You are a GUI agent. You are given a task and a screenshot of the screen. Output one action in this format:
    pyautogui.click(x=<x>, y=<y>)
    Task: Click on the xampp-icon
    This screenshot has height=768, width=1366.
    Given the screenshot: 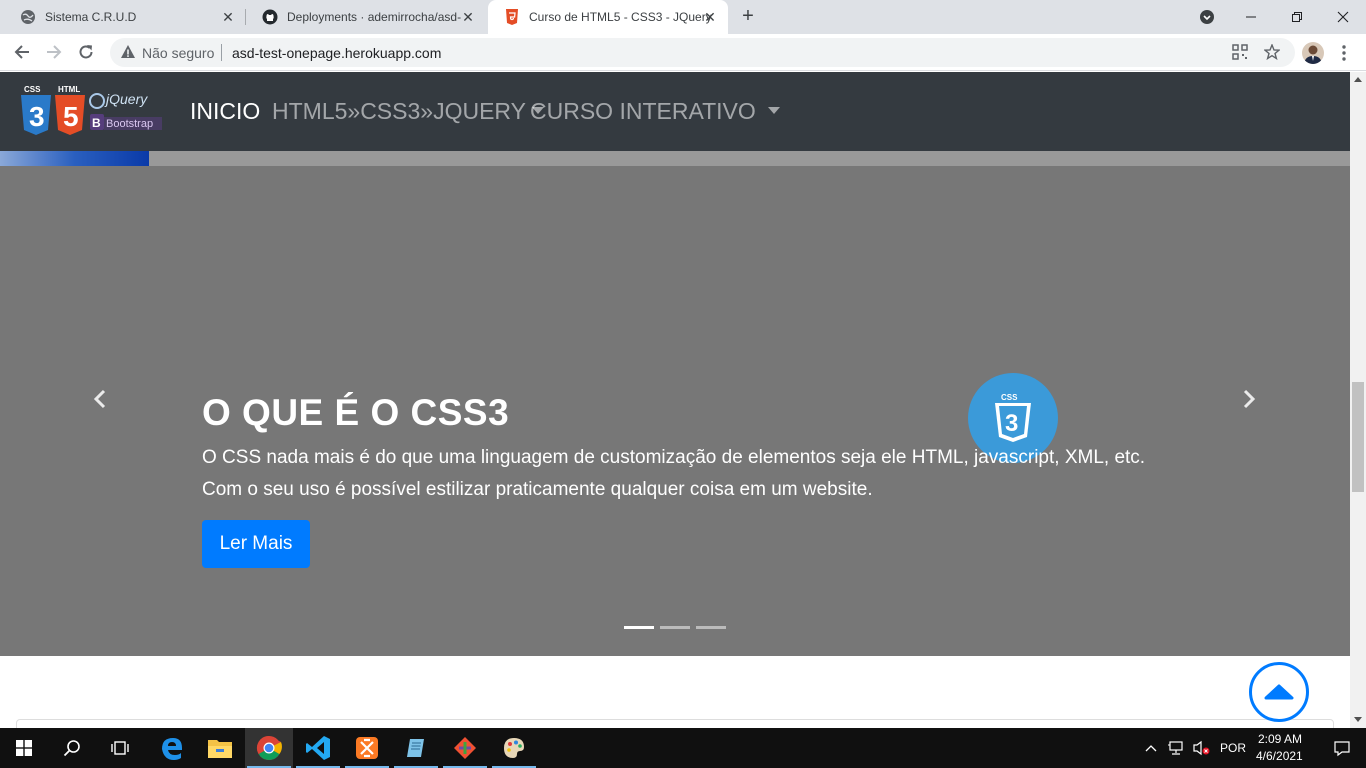 What is the action you would take?
    pyautogui.click(x=367, y=748)
    